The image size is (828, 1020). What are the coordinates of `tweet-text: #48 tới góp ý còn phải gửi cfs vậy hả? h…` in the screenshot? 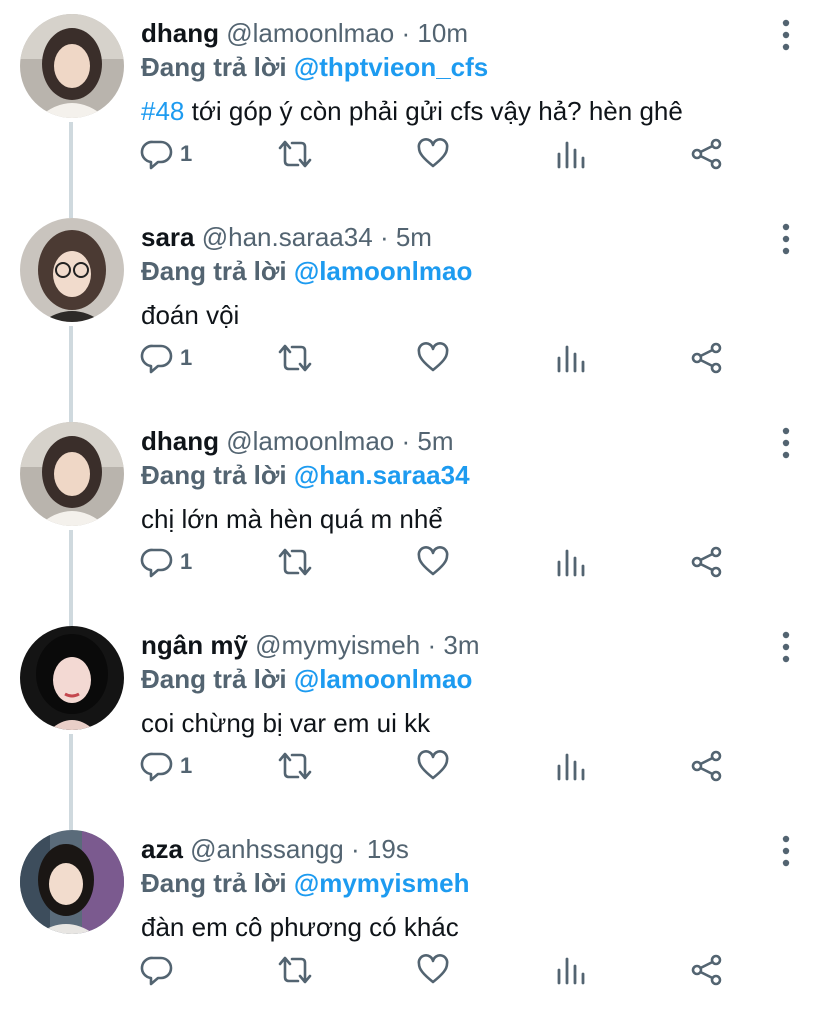 It's located at (412, 111).